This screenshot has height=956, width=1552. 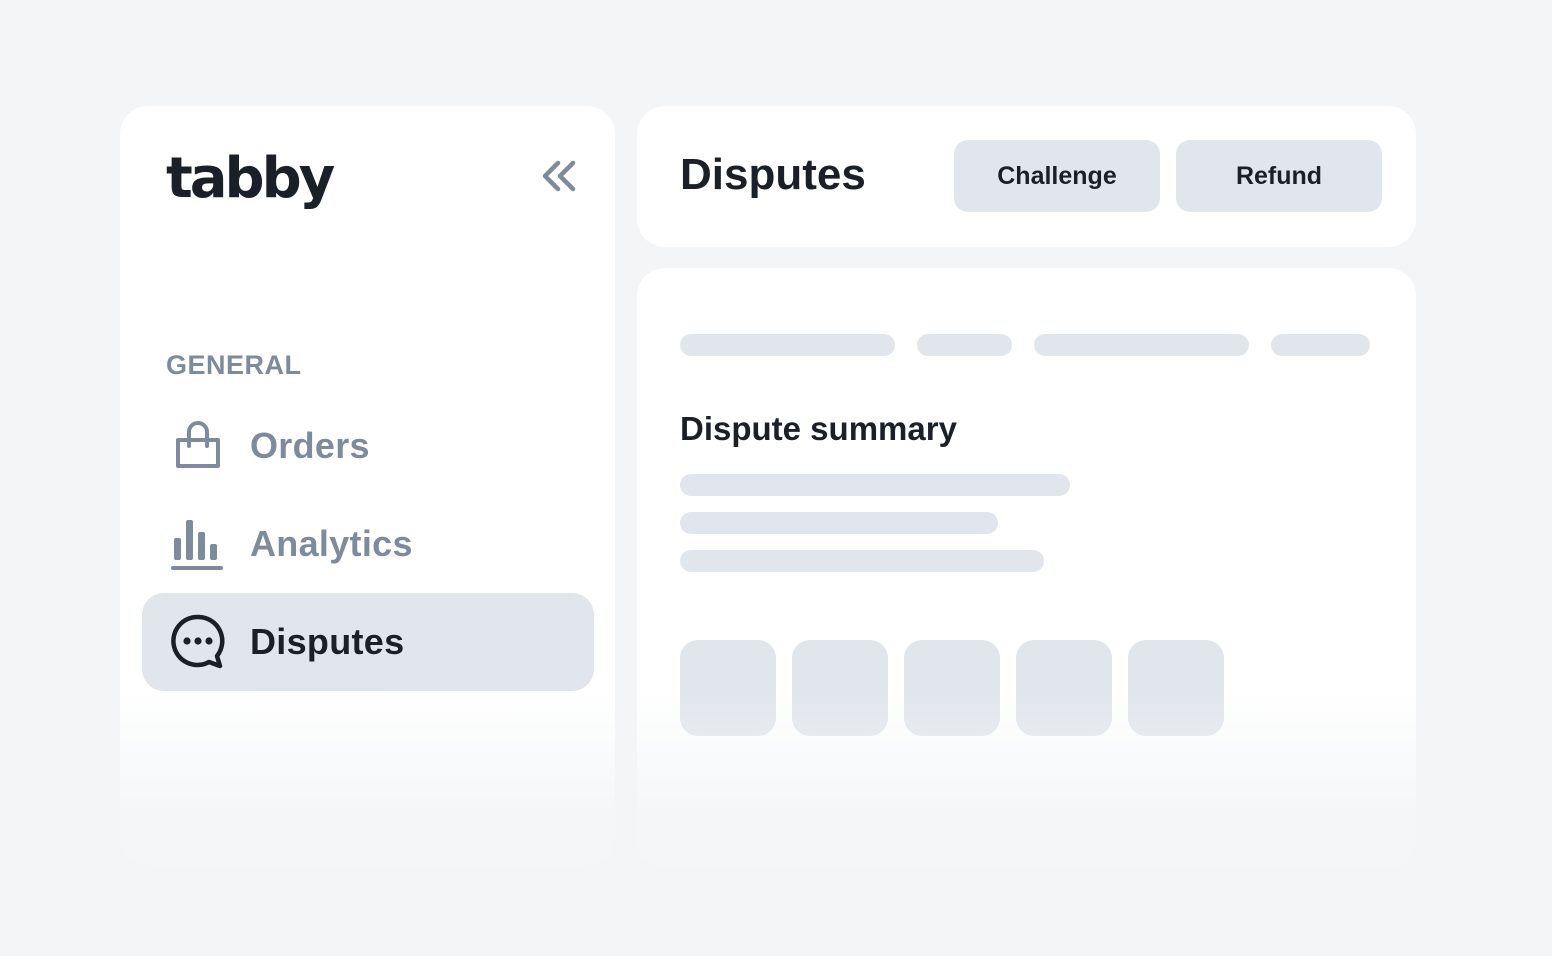 What do you see at coordinates (310, 445) in the screenshot?
I see `sidebar-item-label: Orders` at bounding box center [310, 445].